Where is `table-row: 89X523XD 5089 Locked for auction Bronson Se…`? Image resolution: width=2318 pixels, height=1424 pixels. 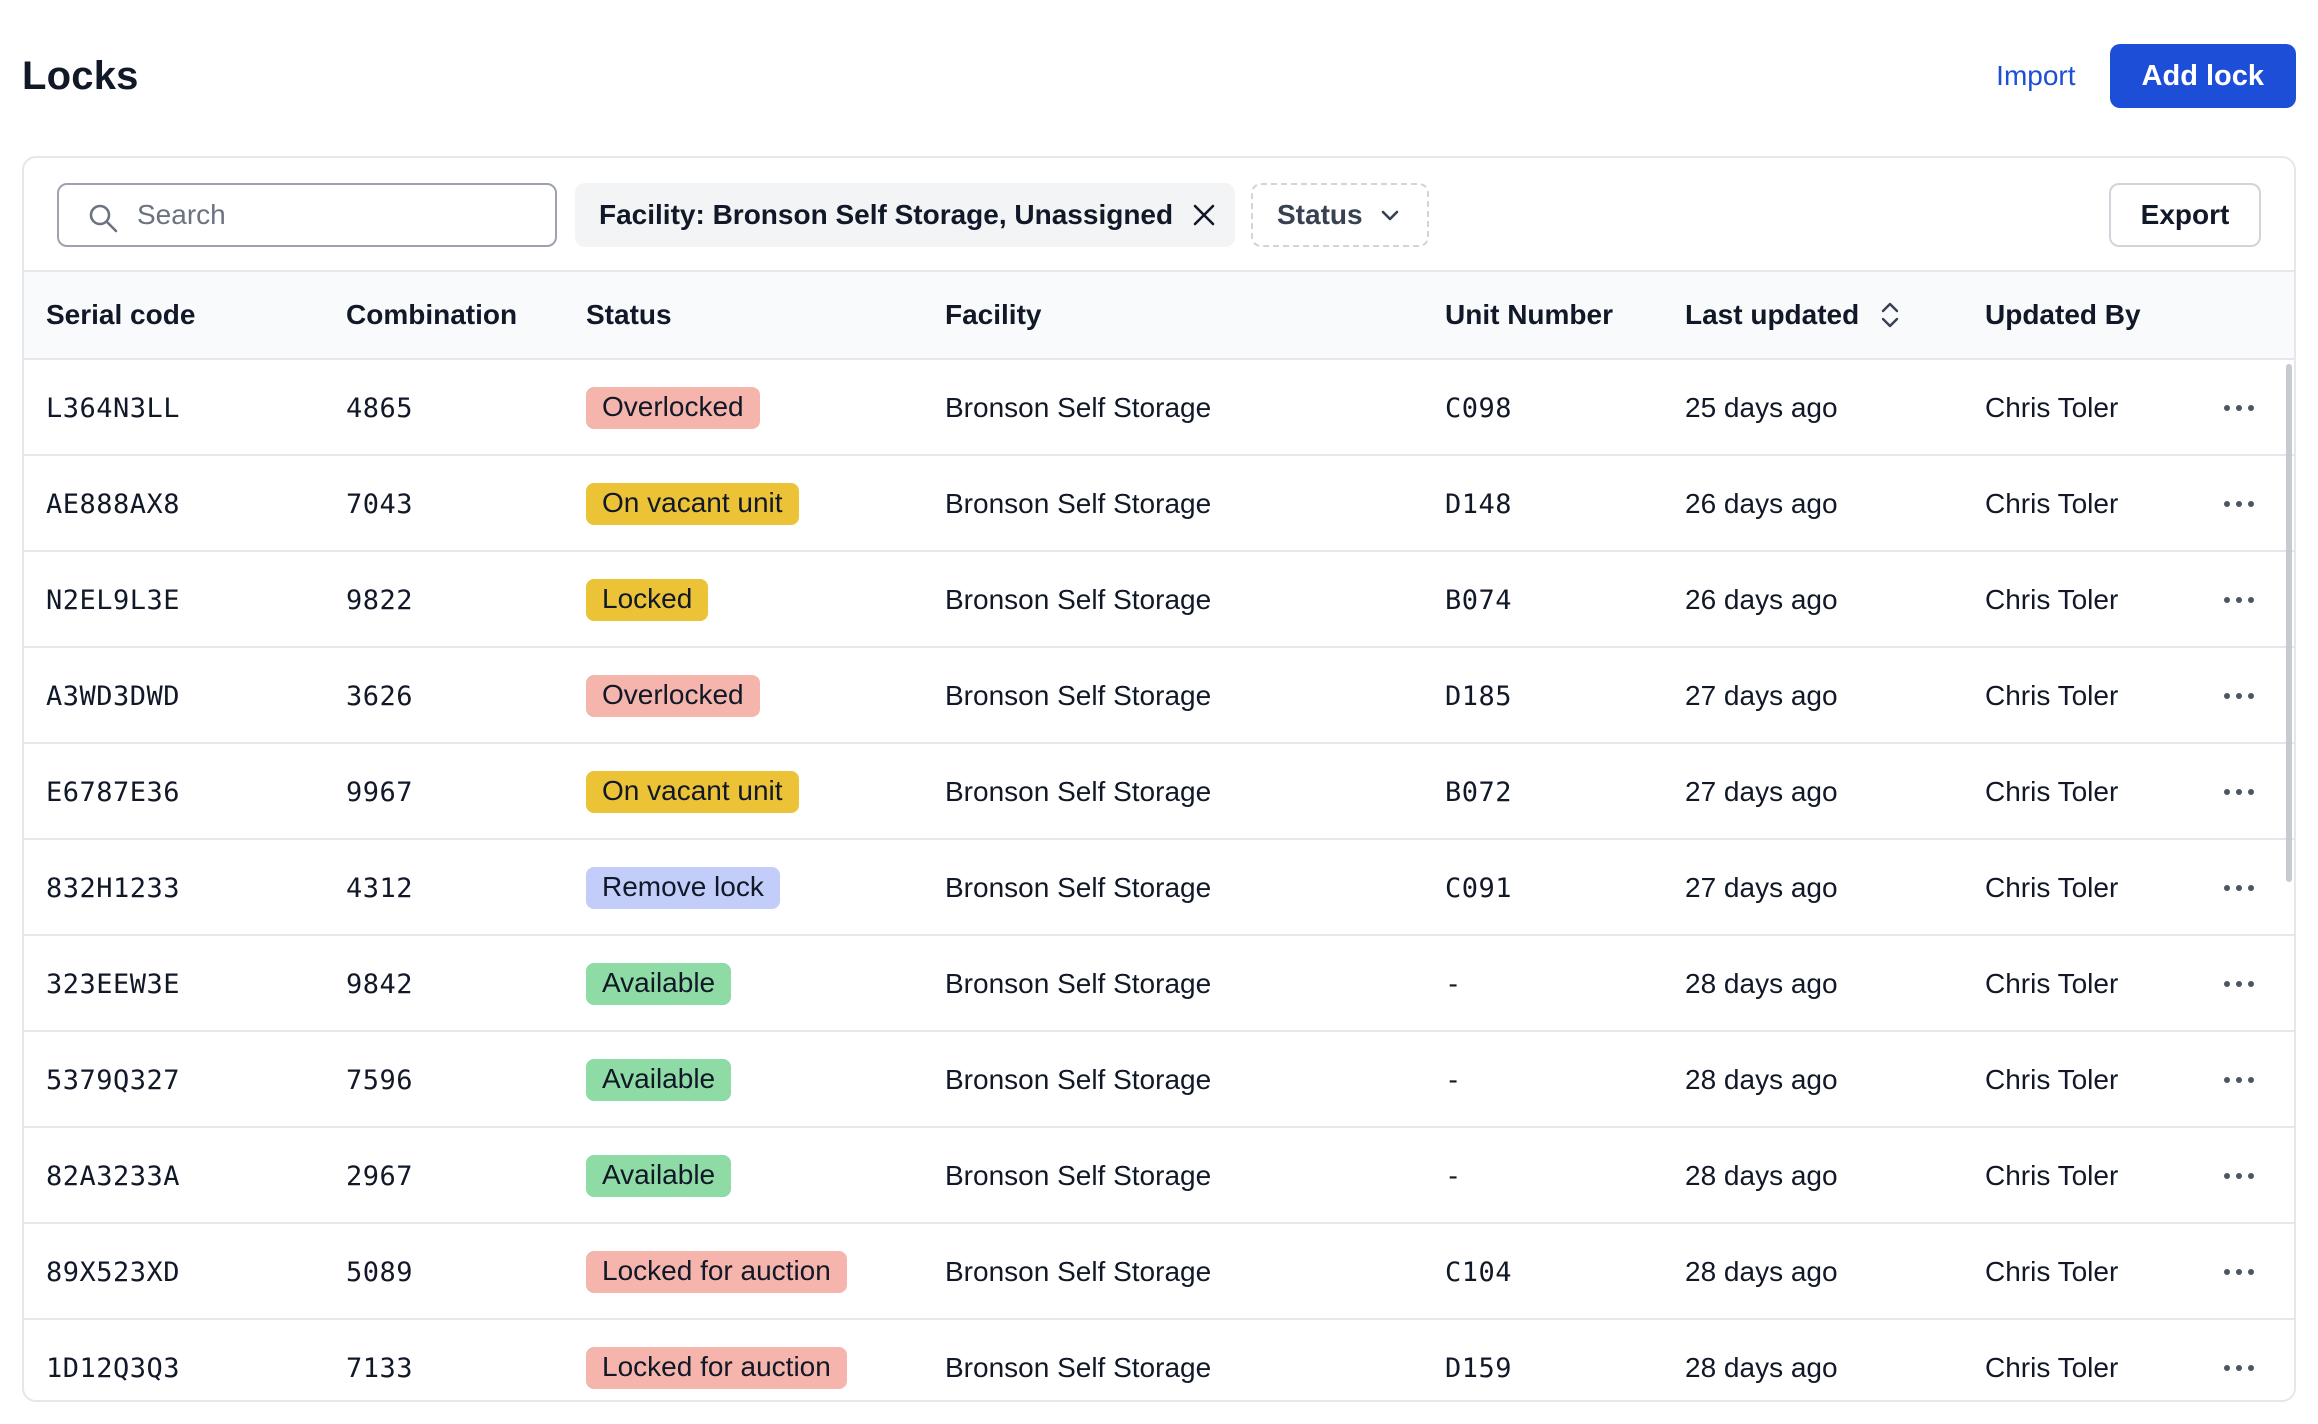
table-row: 89X523XD 5089 Locked for auction Bronson Se… is located at coordinates (1159, 1272).